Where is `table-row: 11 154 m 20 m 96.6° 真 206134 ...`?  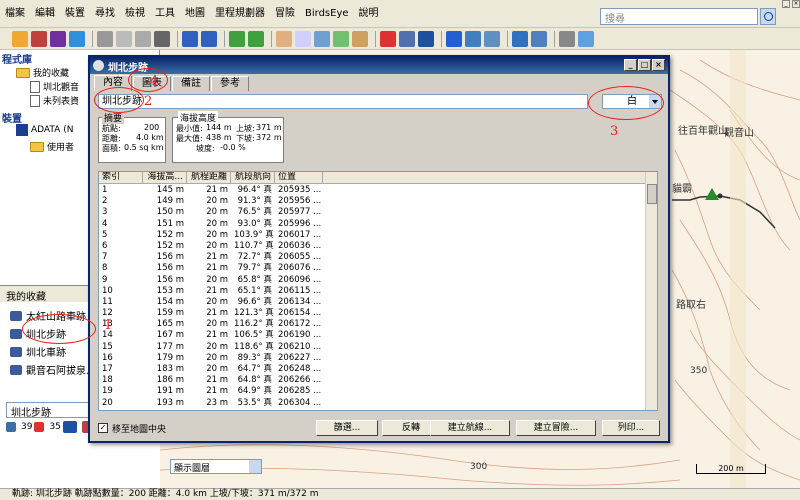
table-row: 11 154 m 20 m 96.6° 真 206134 ... is located at coordinates (373, 302).